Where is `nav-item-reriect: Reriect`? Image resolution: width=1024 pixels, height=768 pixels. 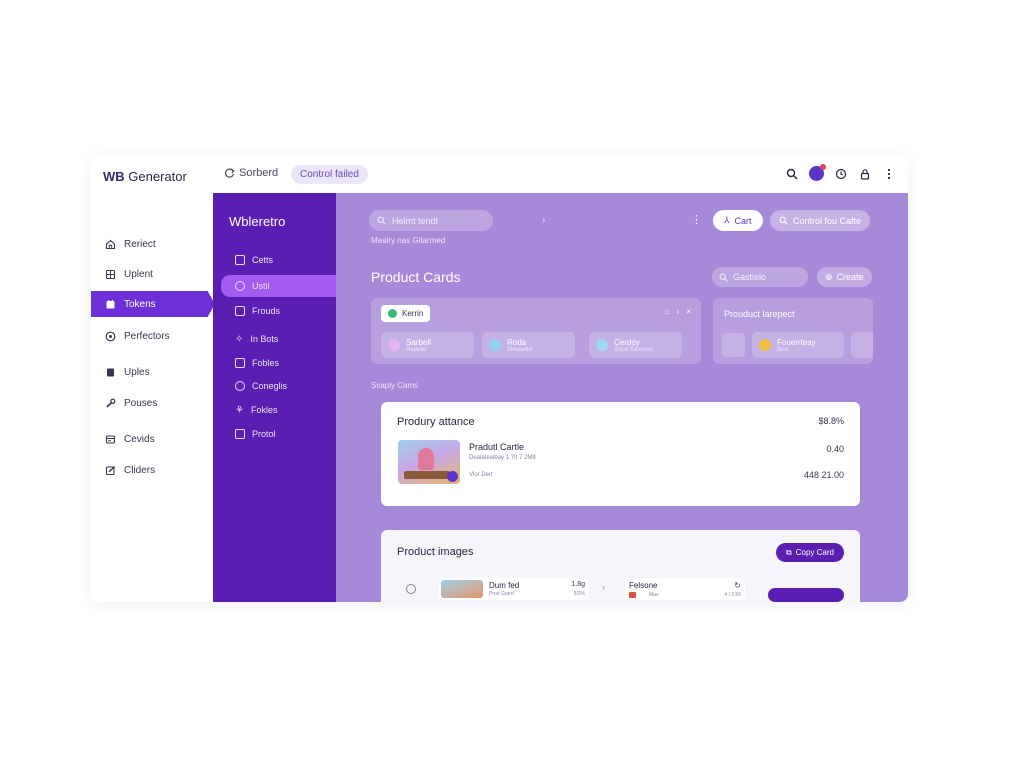
nav-item-reriect: Reriect is located at coordinates (152, 244).